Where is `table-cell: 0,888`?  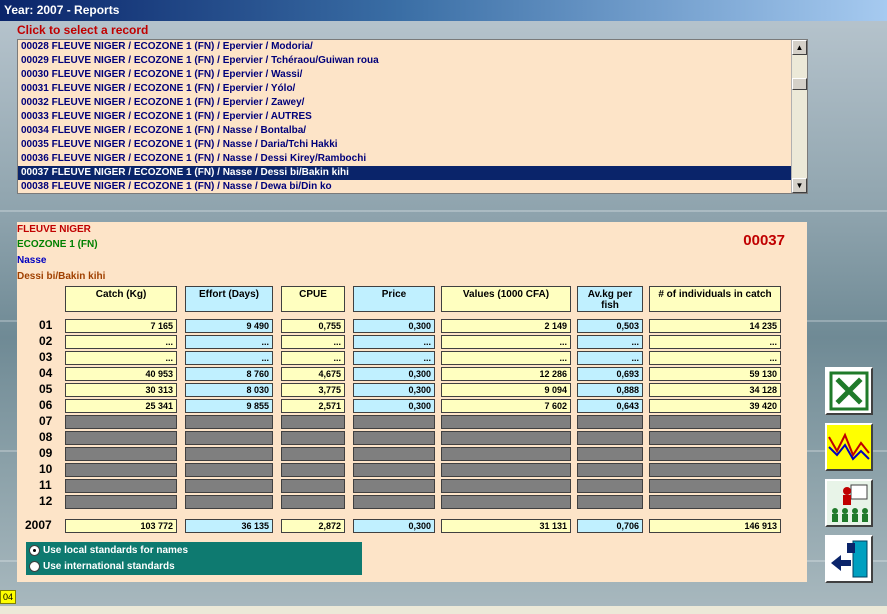 table-cell: 0,888 is located at coordinates (610, 390).